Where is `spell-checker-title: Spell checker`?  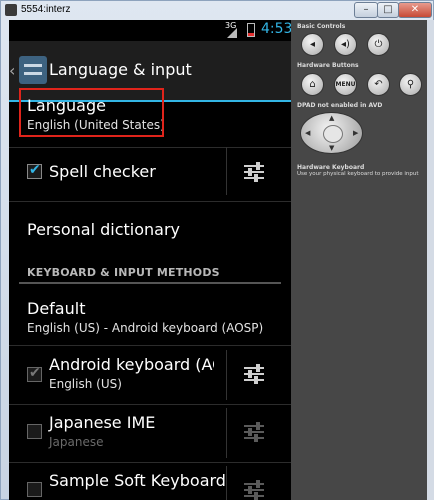
spell-checker-title: Spell checker is located at coordinates (102, 171).